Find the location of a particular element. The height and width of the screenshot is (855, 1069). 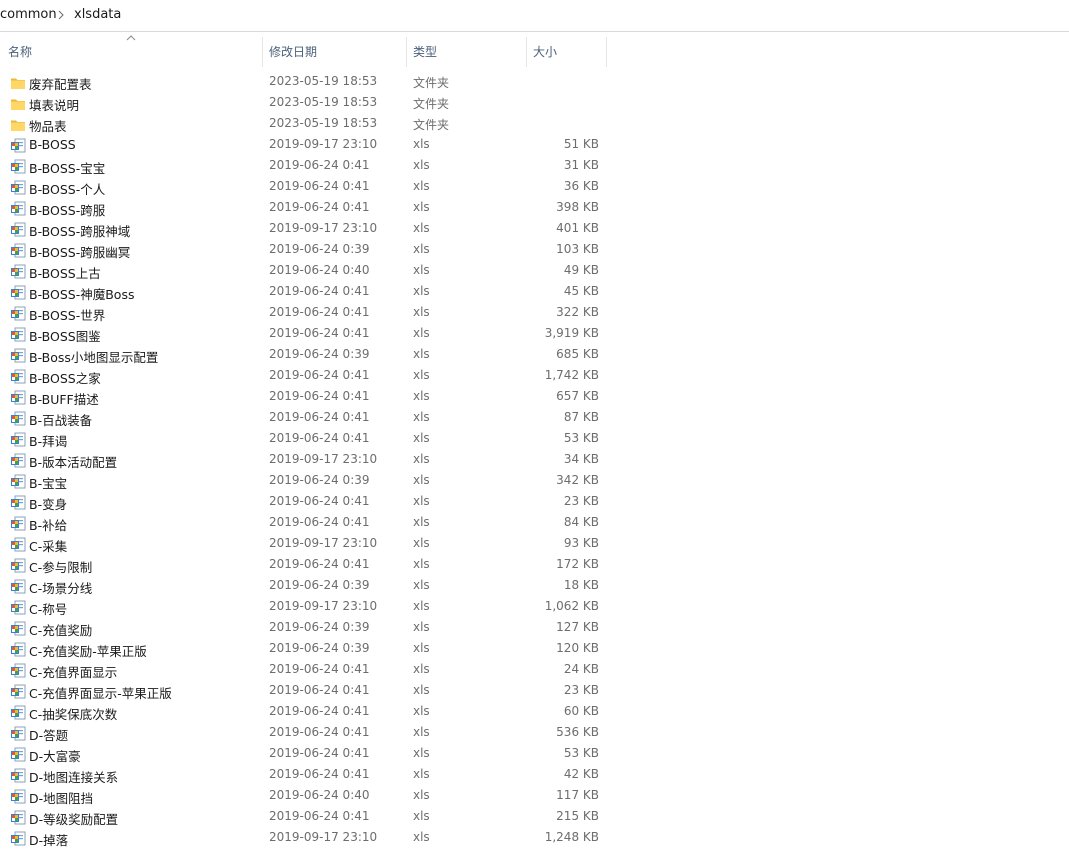

file-row: C-抽奖保底次数 2019-06-24 0:41 xls 60 KB is located at coordinates (305, 712).